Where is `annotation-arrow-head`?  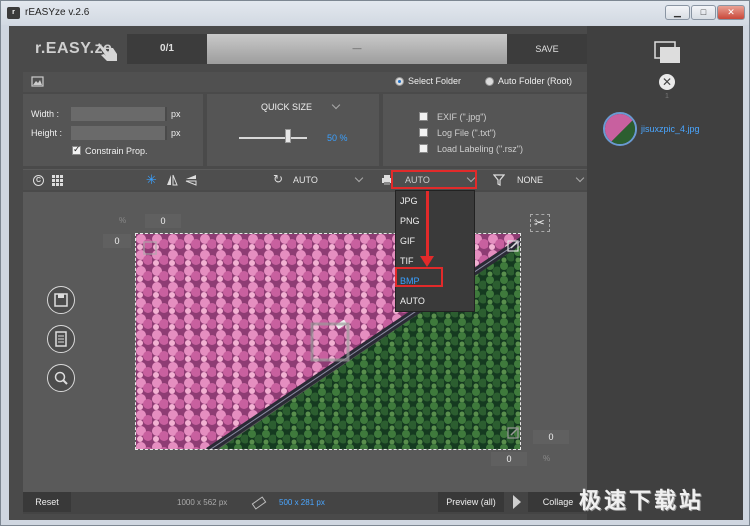
annotation-arrow-head is located at coordinates (427, 261).